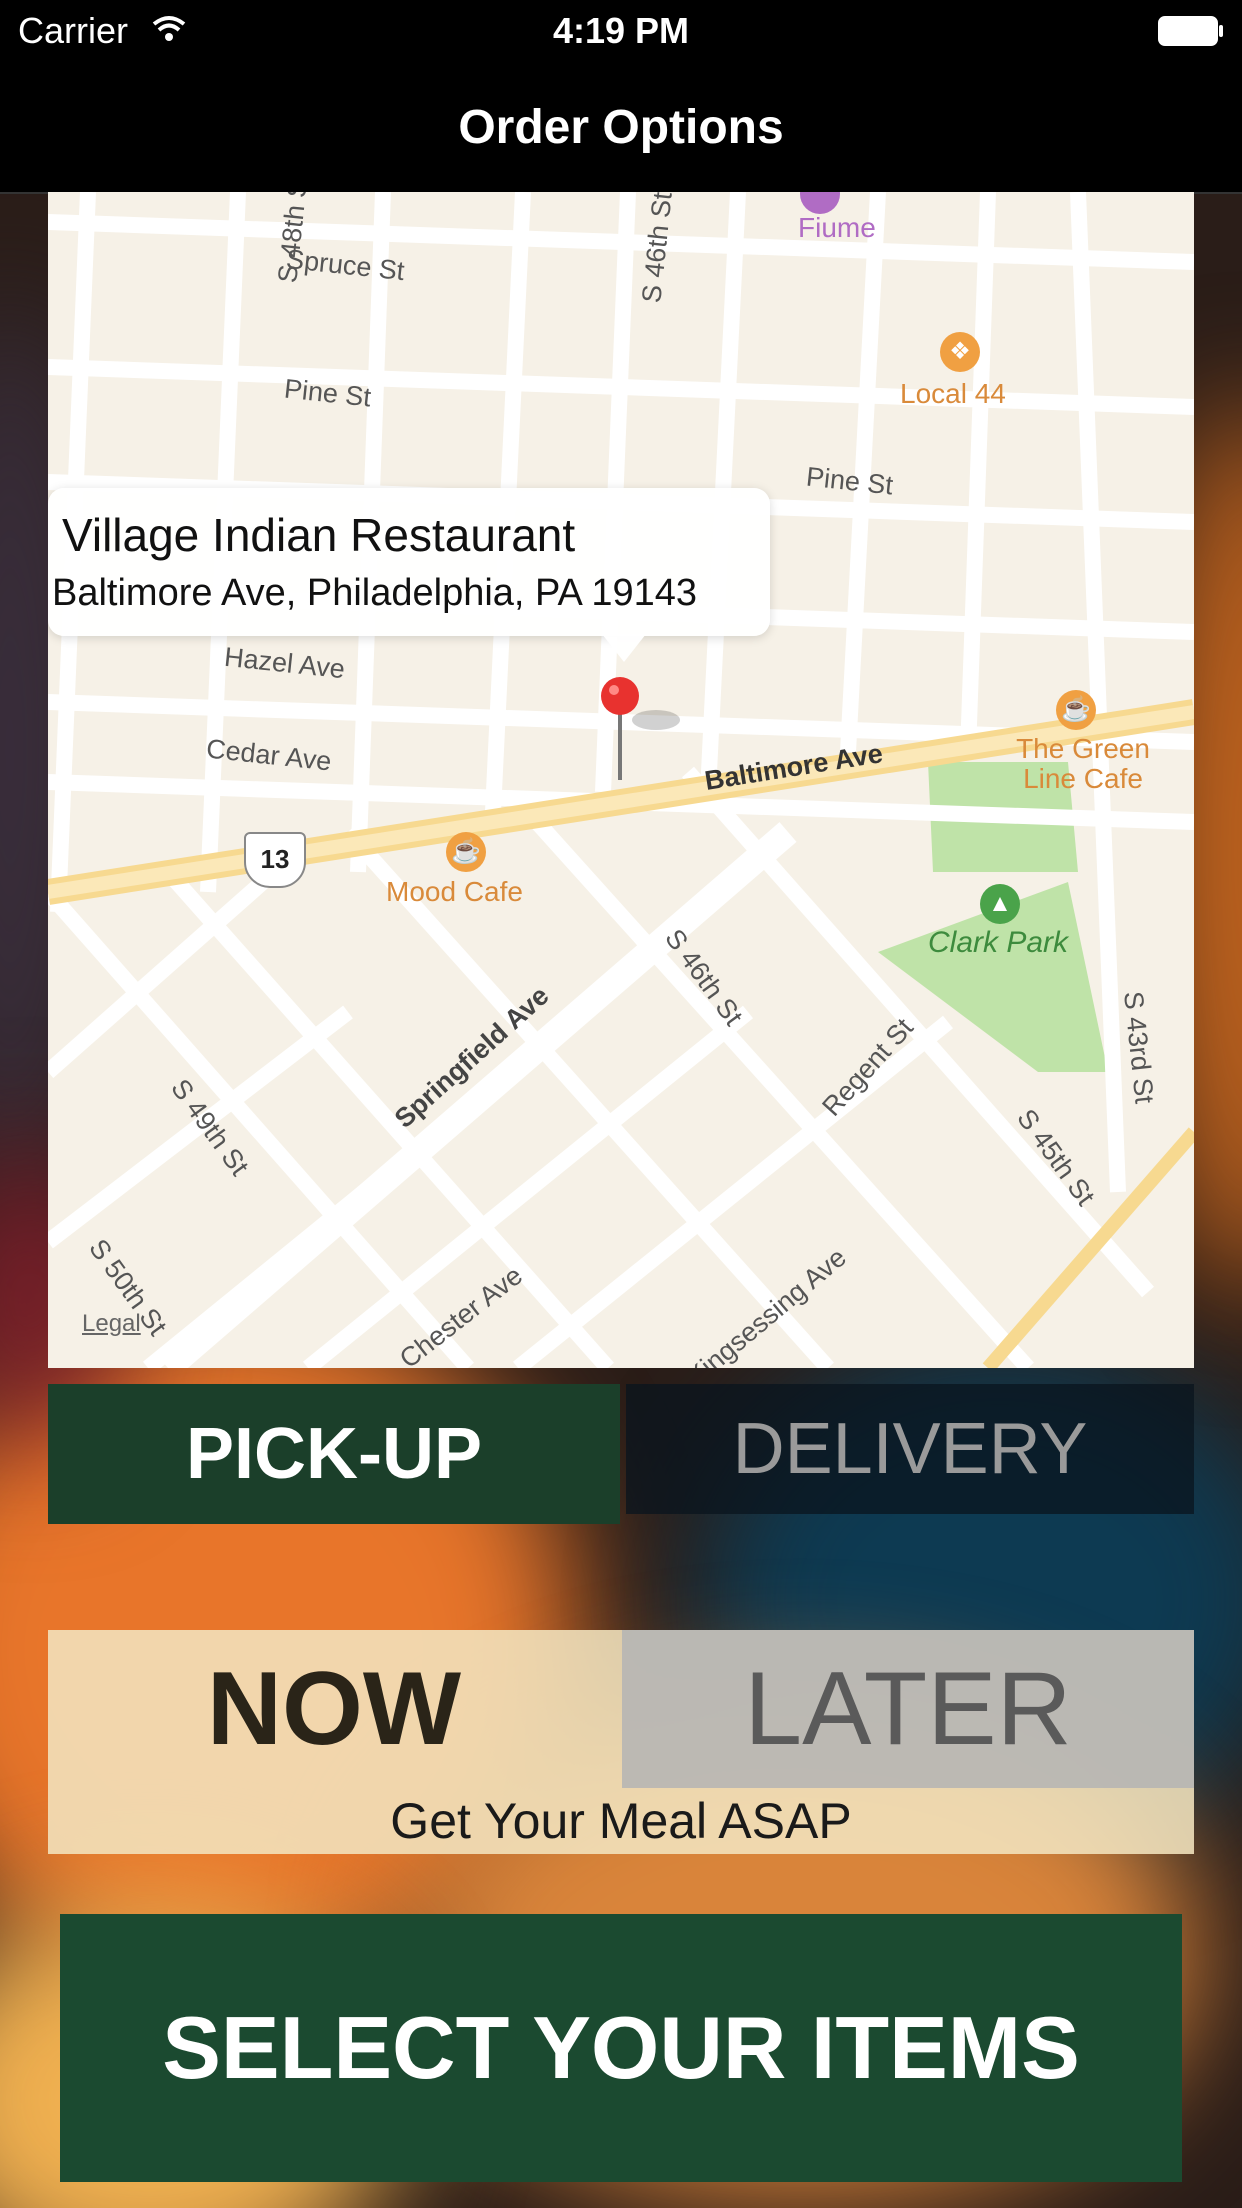 This screenshot has height=2208, width=1242. I want to click on delivery-button: DELIVERY, so click(910, 1449).